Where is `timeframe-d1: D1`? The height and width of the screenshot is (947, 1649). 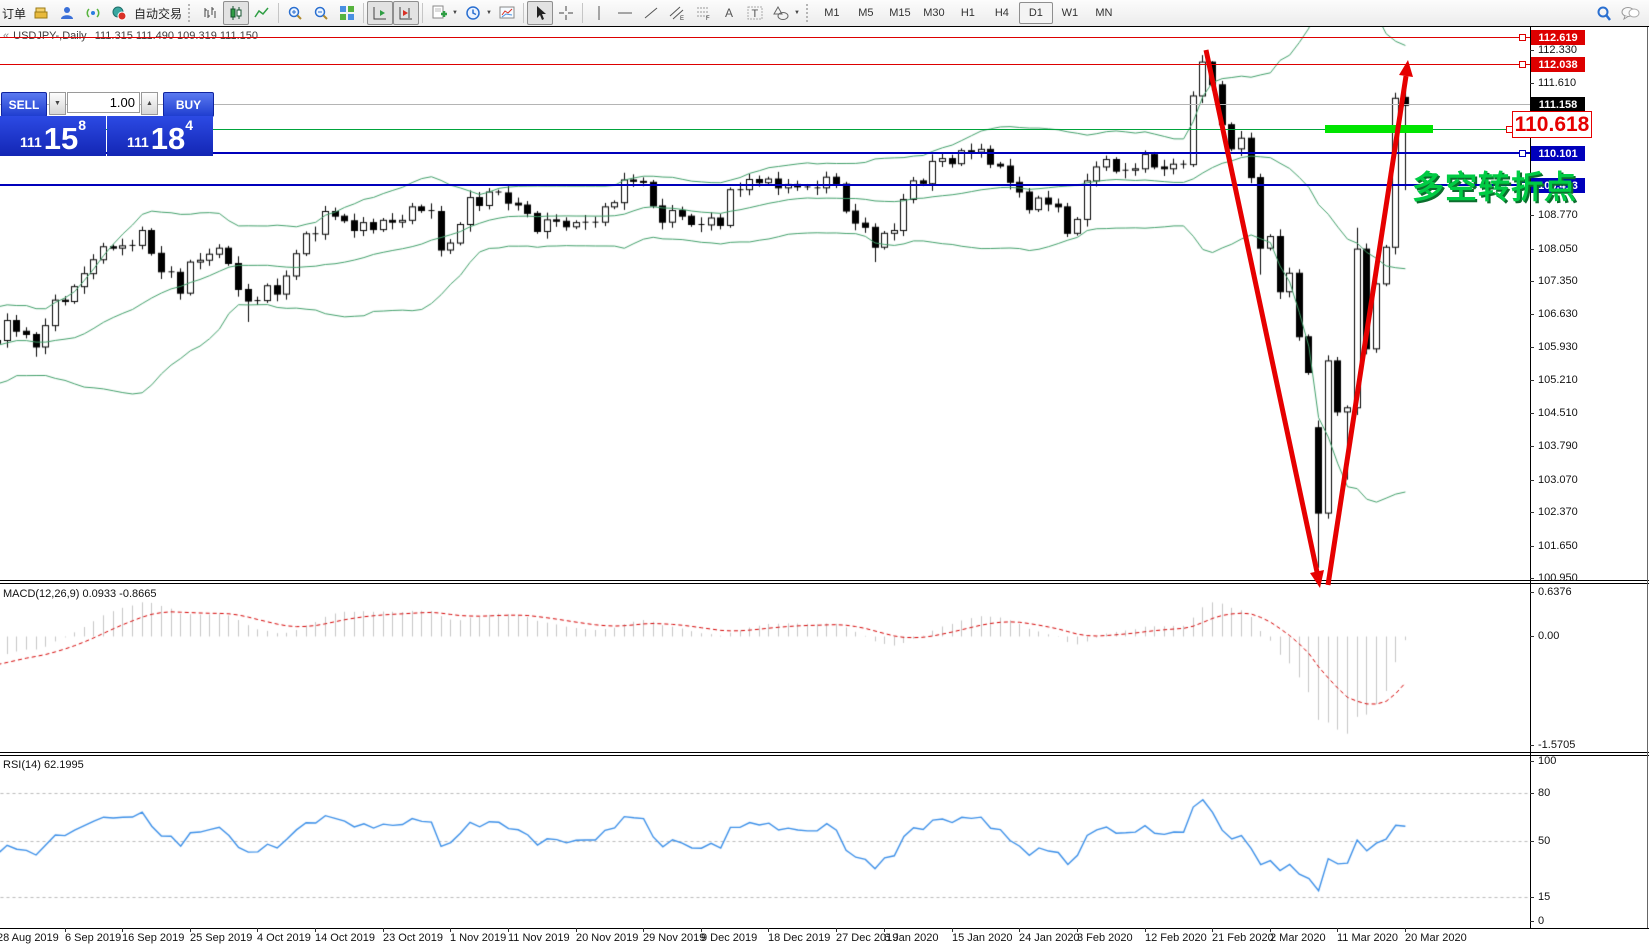
timeframe-d1: D1 is located at coordinates (1035, 13).